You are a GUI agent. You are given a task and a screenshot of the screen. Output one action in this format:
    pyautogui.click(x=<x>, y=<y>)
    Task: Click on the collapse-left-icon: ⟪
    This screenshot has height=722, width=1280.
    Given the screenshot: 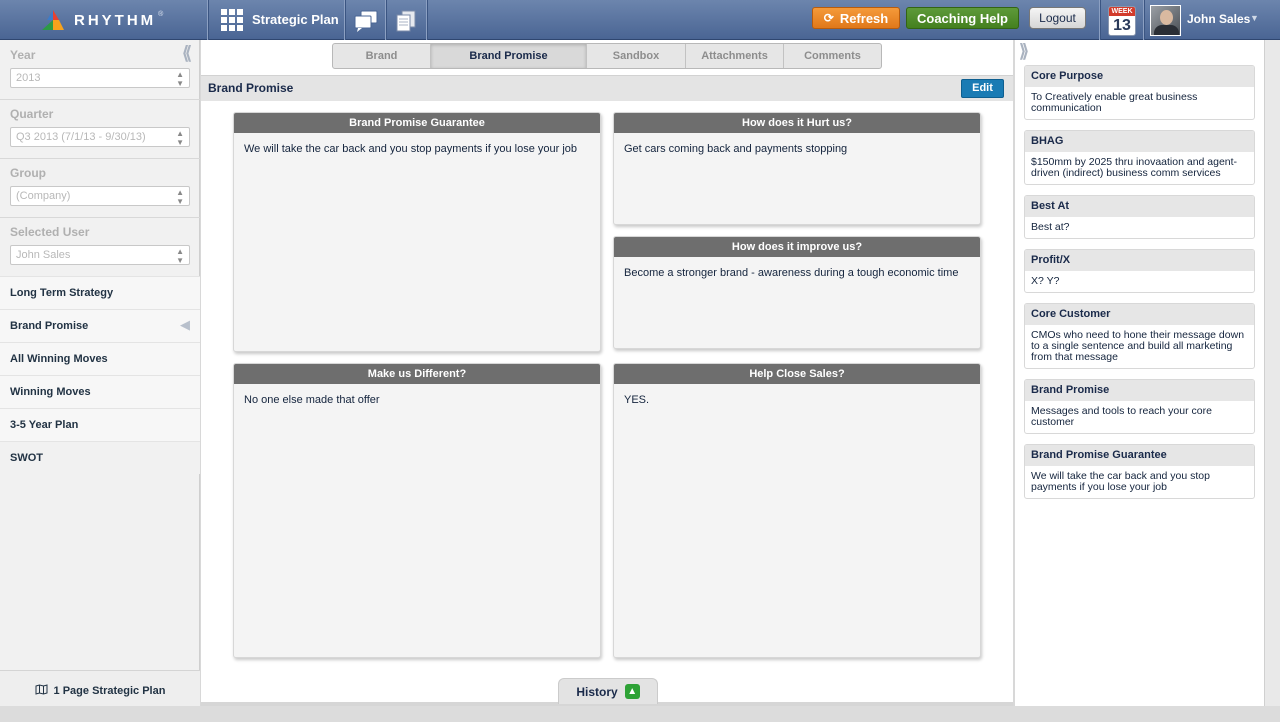 What is the action you would take?
    pyautogui.click(x=187, y=53)
    